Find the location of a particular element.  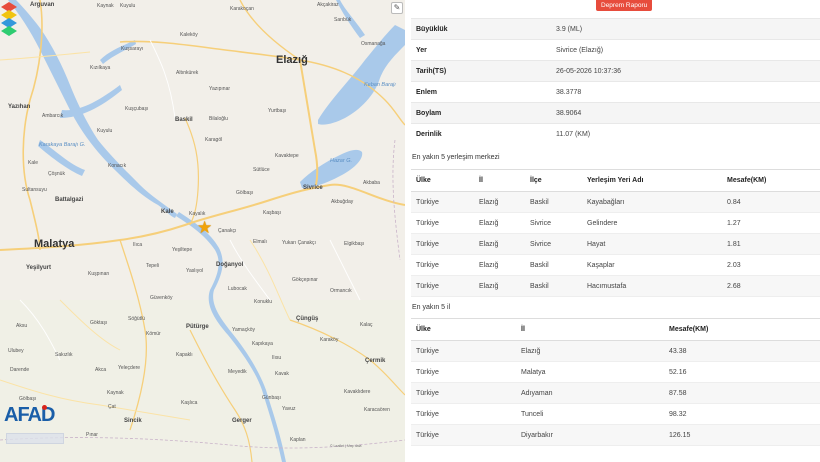

map-village-label: Elmalı is located at coordinates (260, 242).